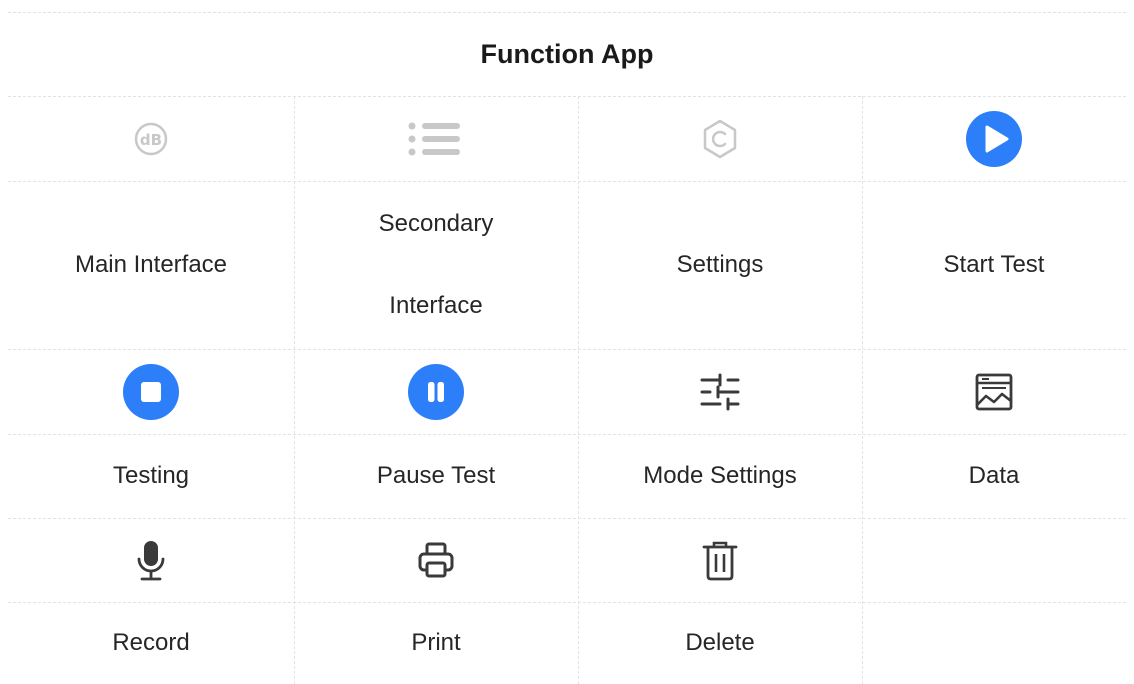  I want to click on mode-settings-button, so click(720, 391).